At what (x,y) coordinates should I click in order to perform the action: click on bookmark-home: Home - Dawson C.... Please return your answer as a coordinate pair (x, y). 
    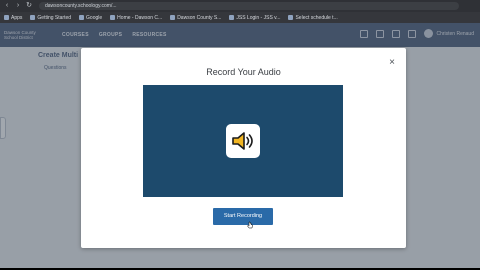
    Looking at the image, I should click on (136, 18).